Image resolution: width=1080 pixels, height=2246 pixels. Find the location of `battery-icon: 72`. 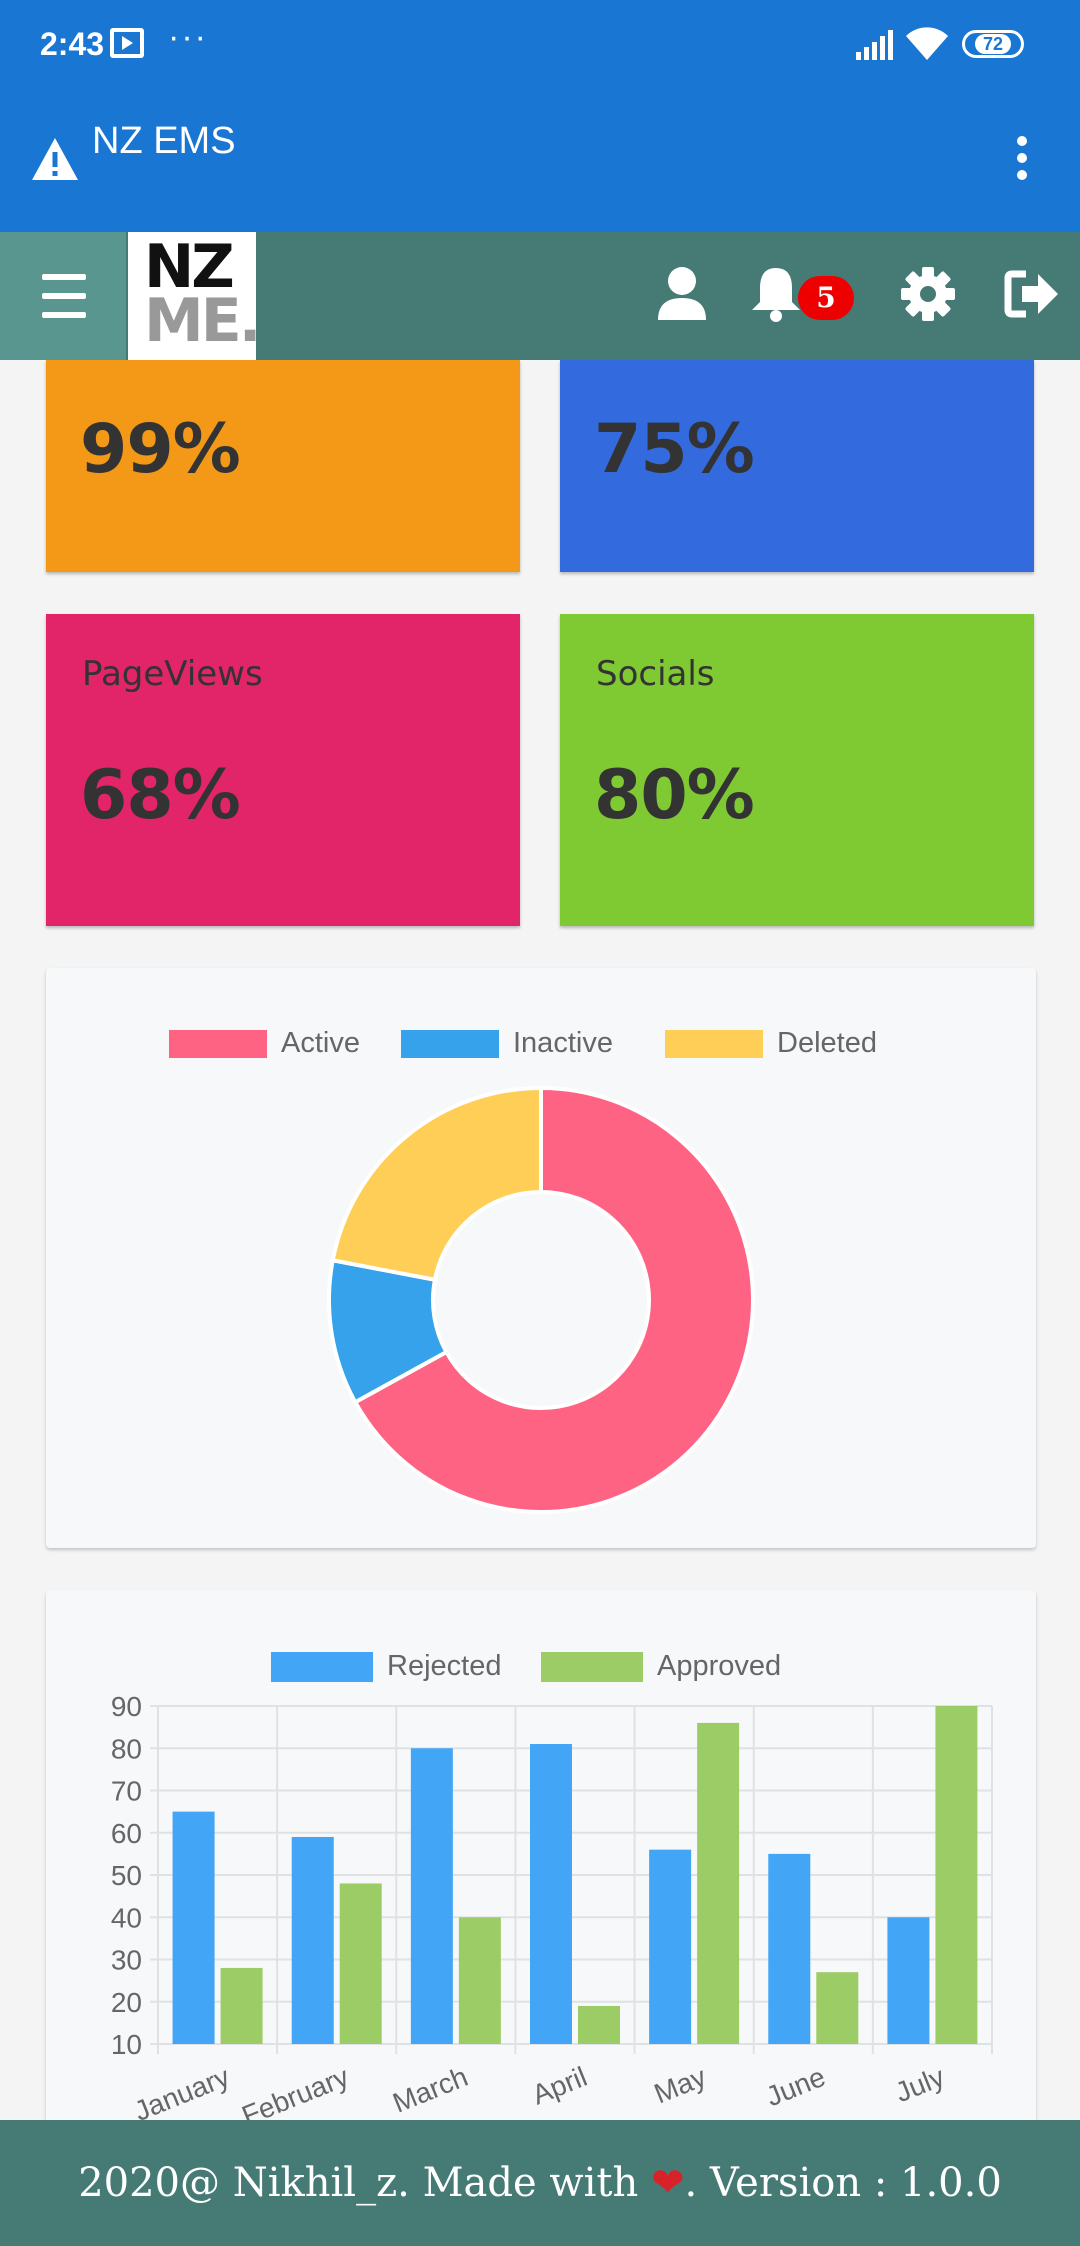

battery-icon: 72 is located at coordinates (993, 44).